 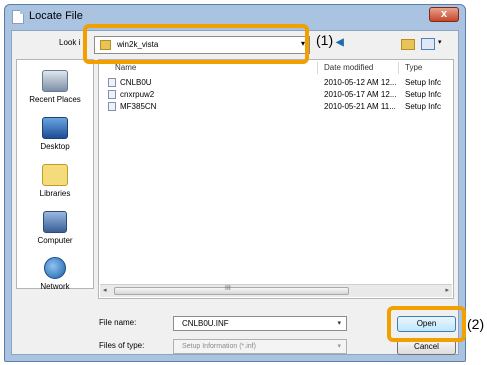 What do you see at coordinates (138, 106) in the screenshot?
I see `file-name: MF385CN` at bounding box center [138, 106].